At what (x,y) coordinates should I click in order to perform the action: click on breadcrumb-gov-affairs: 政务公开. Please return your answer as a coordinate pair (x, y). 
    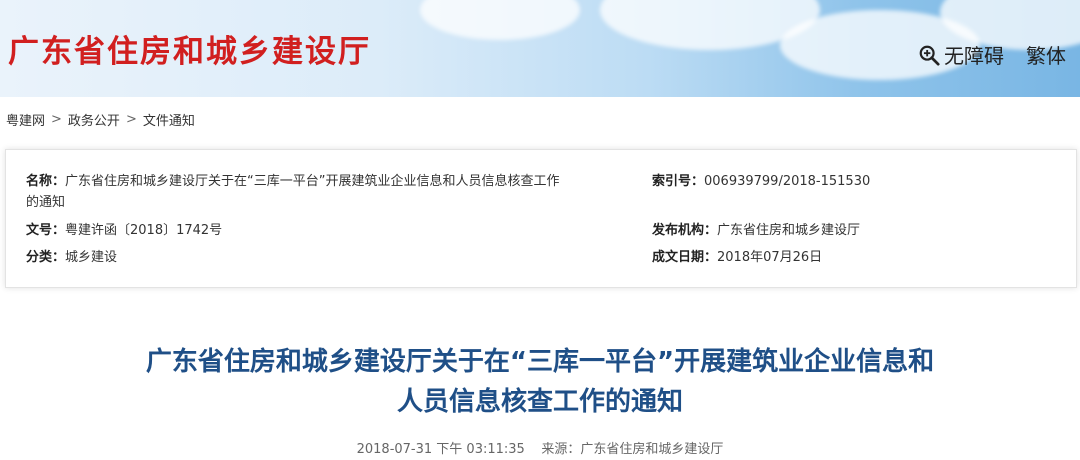
    Looking at the image, I should click on (94, 119).